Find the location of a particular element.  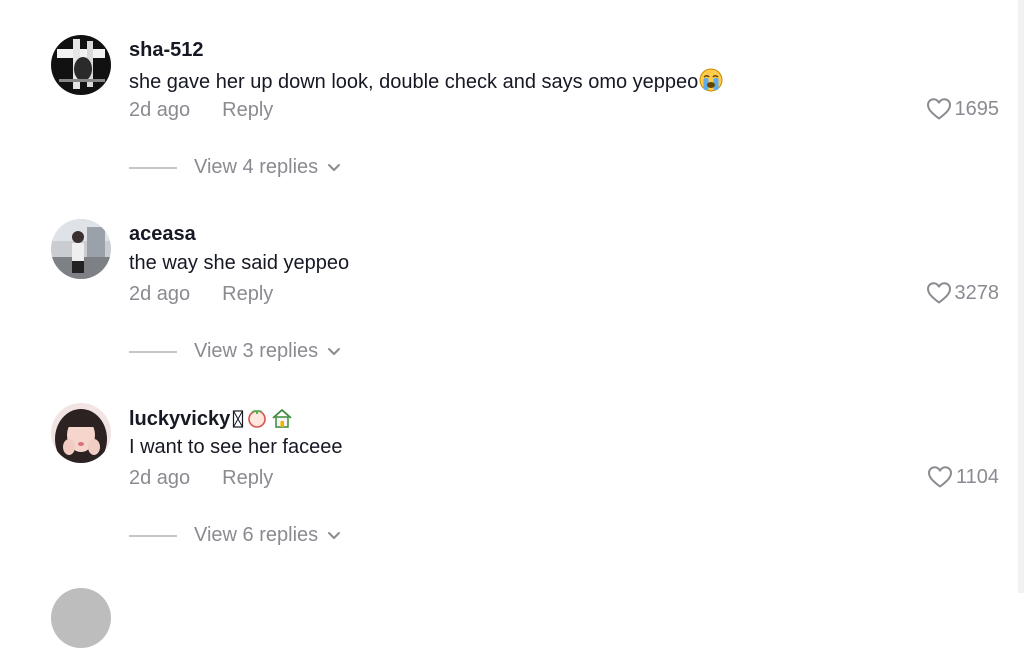

comment-text: I want to see her faceee is located at coordinates (236, 447).